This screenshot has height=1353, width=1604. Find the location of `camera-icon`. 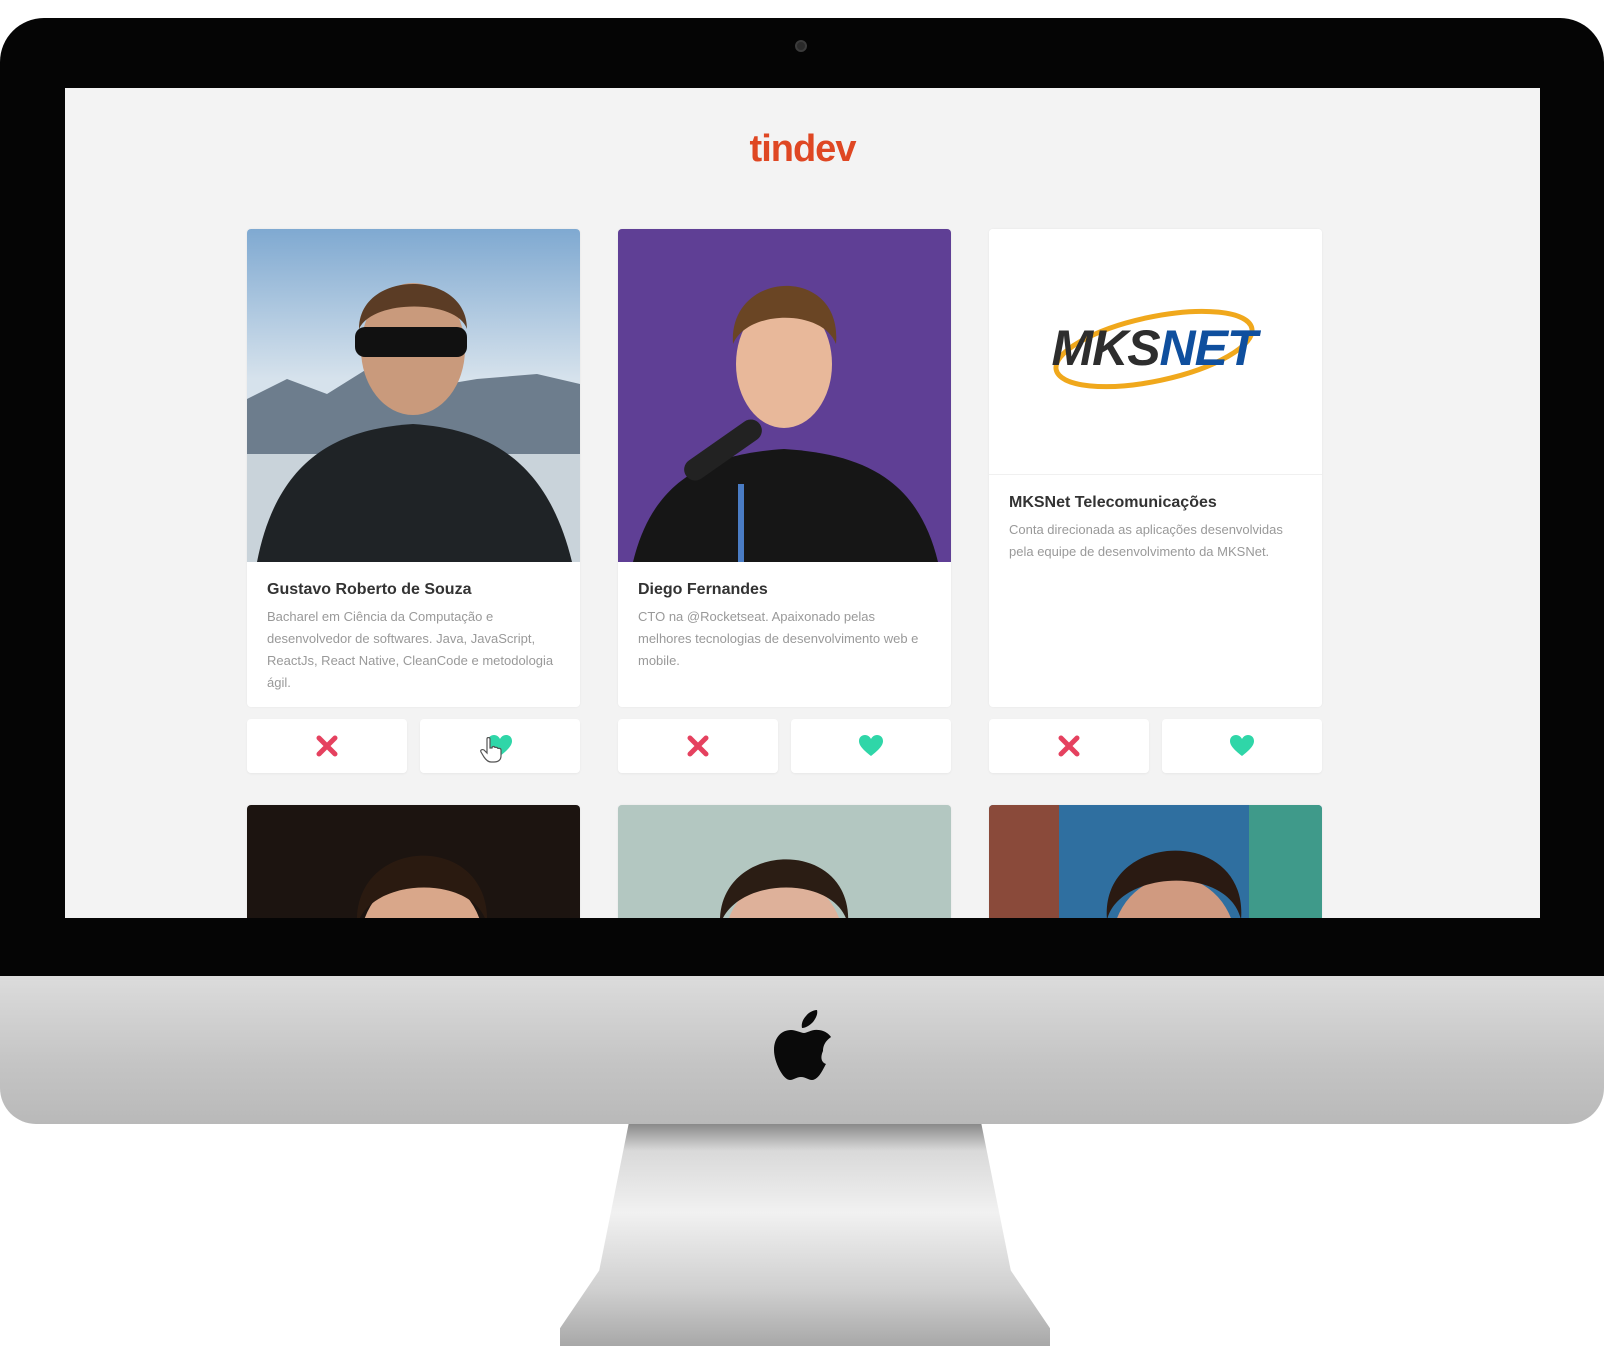

camera-icon is located at coordinates (801, 46).